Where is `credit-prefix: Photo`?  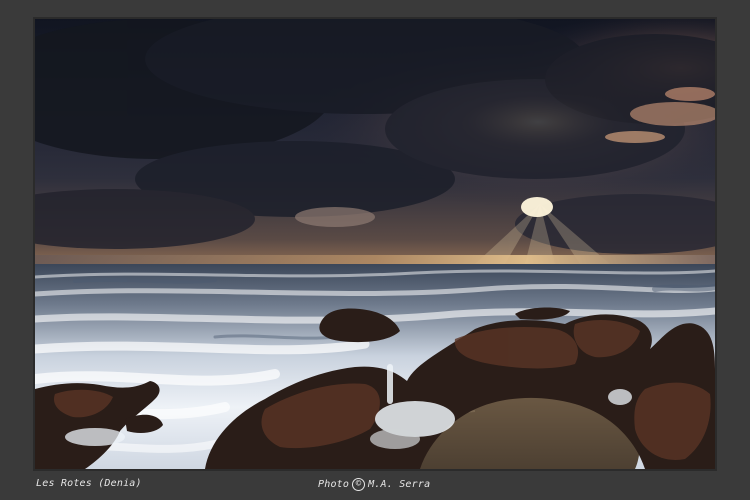 credit-prefix: Photo is located at coordinates (334, 484).